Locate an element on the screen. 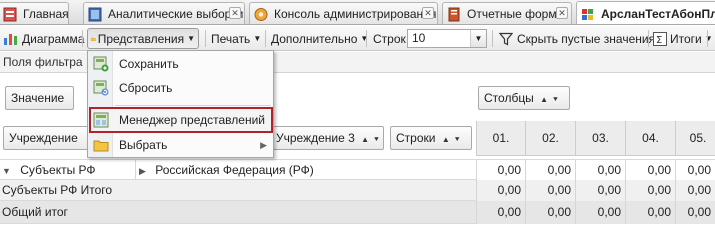 The image size is (715, 240). rows-select: 10 ▼ is located at coordinates (447, 38).